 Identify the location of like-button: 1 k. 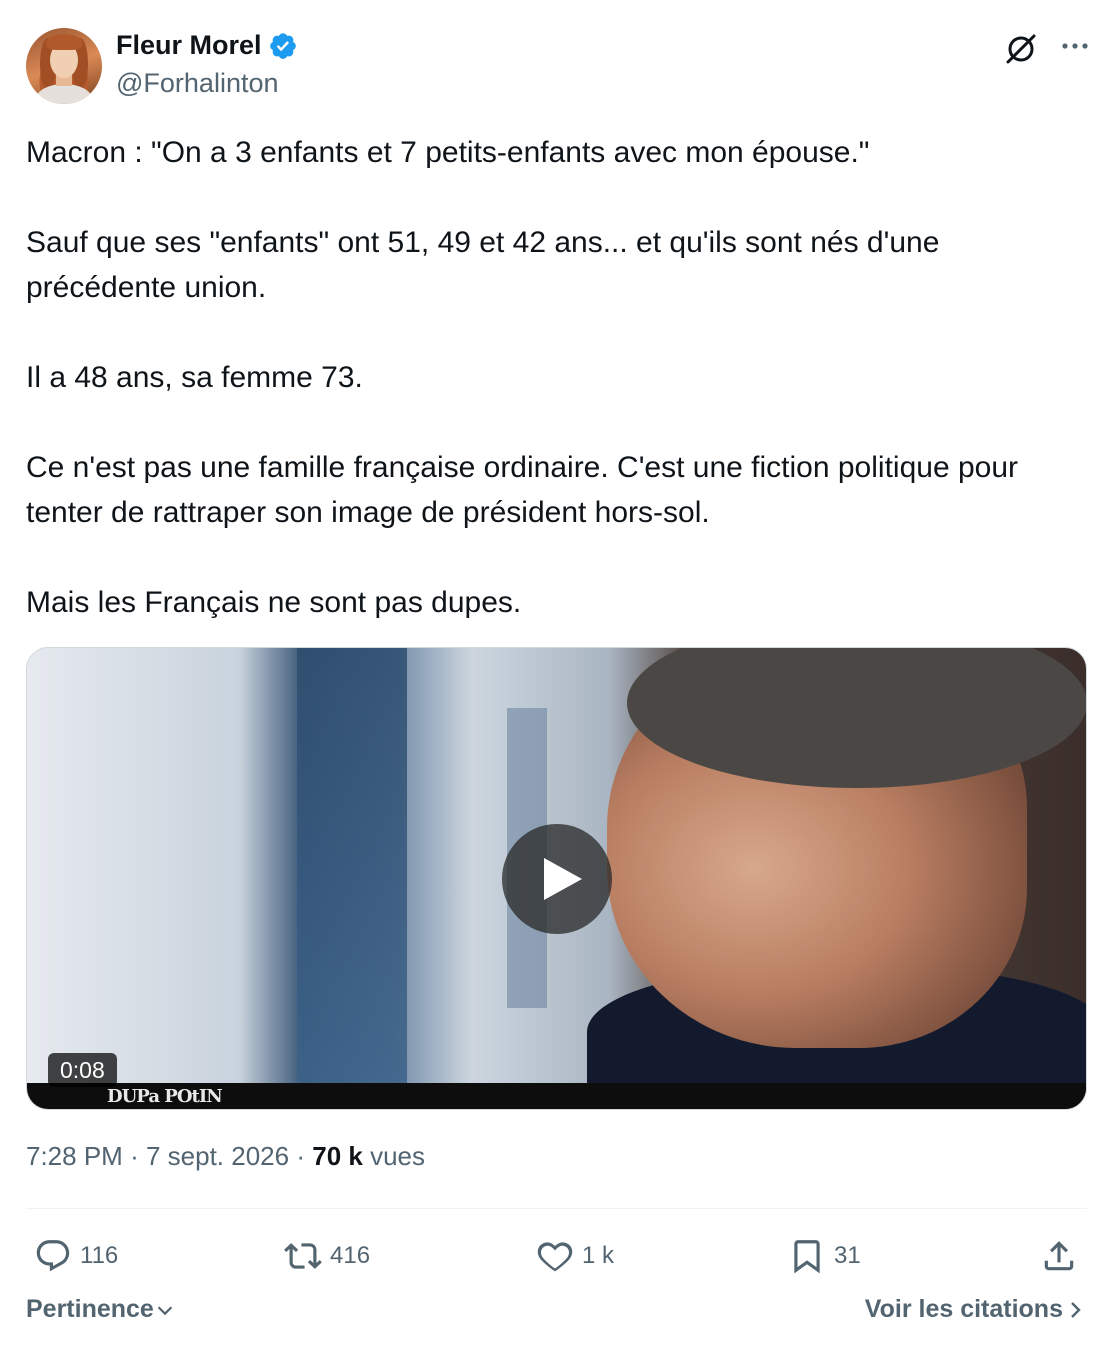
(575, 1256).